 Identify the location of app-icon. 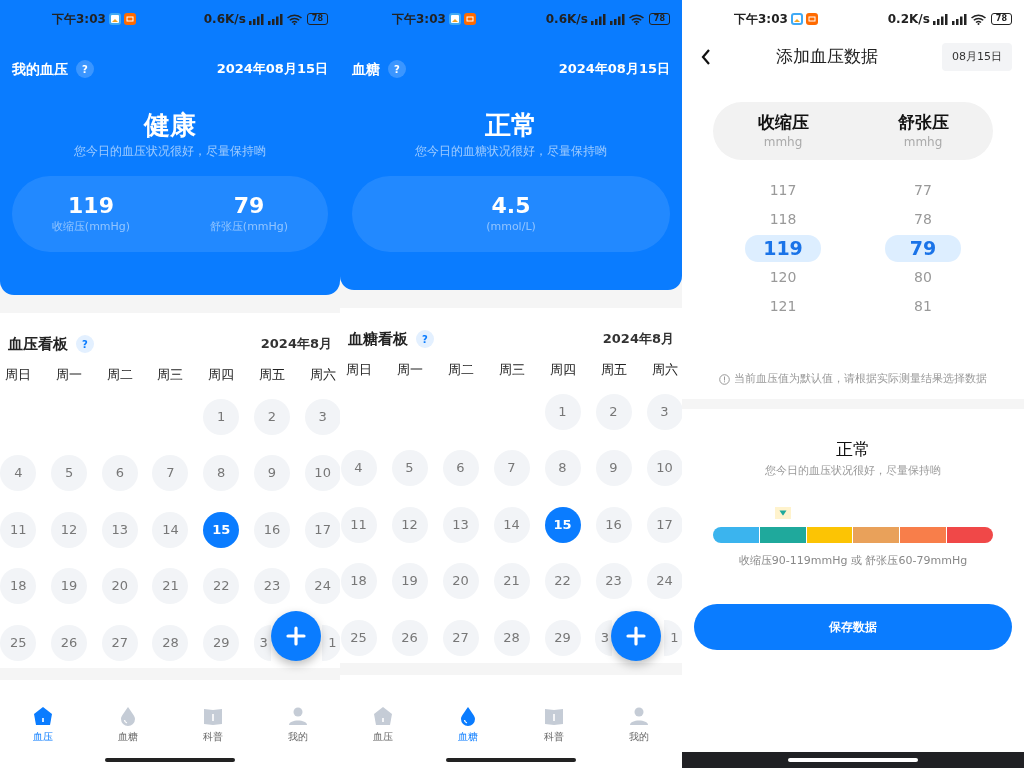
(469, 19).